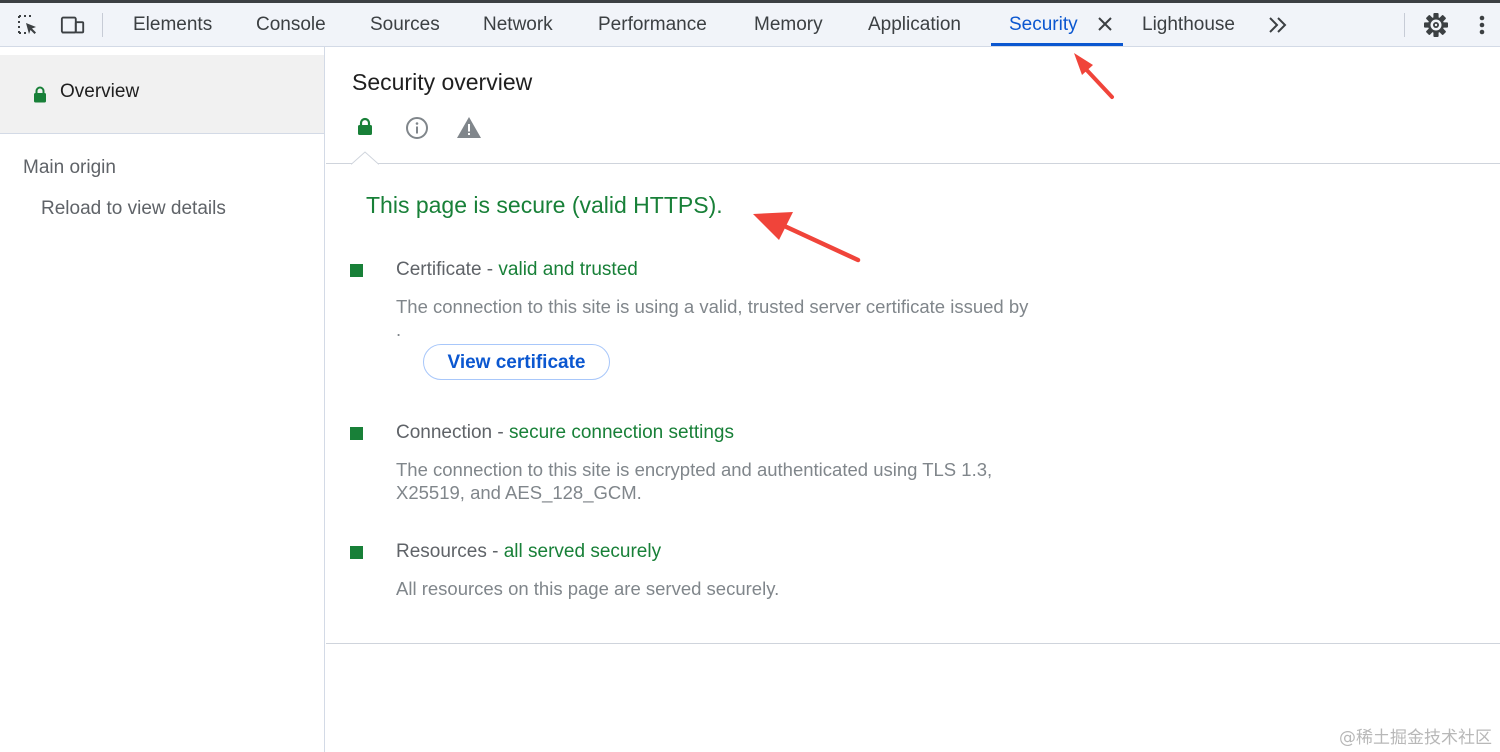 Image resolution: width=1500 pixels, height=752 pixels. I want to click on tab-lighthouse: Lighthouse, so click(1188, 24).